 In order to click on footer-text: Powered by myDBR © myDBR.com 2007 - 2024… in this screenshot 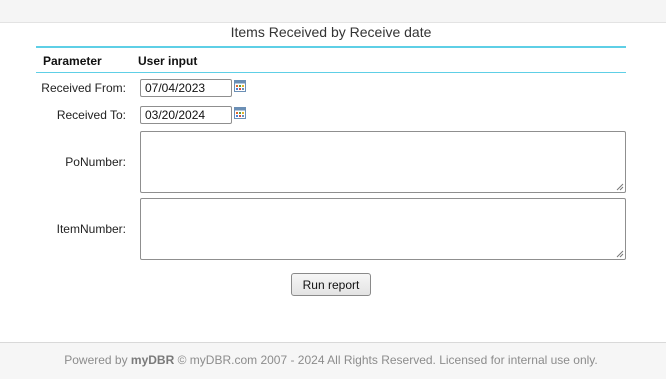, I will do `click(331, 360)`.